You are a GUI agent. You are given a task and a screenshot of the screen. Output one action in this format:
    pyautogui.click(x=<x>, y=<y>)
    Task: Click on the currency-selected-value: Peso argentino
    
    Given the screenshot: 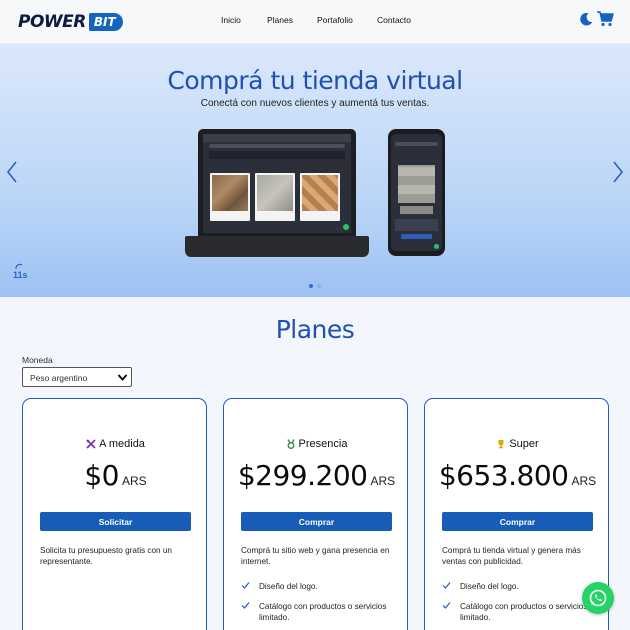 What is the action you would take?
    pyautogui.click(x=59, y=378)
    